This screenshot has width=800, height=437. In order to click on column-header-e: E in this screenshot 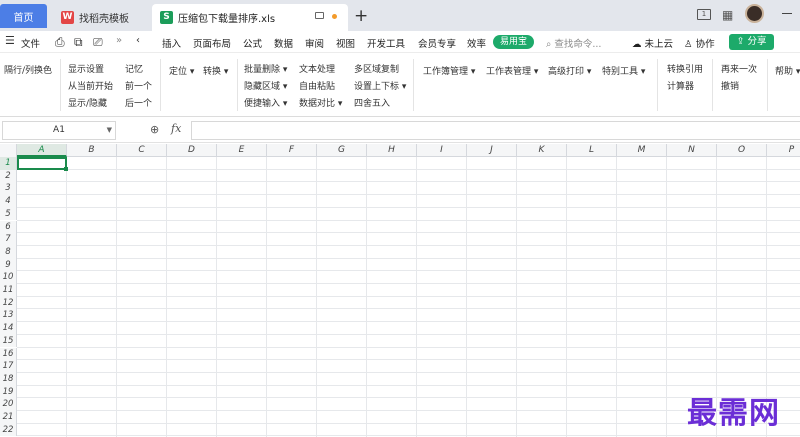, I will do `click(242, 150)`.